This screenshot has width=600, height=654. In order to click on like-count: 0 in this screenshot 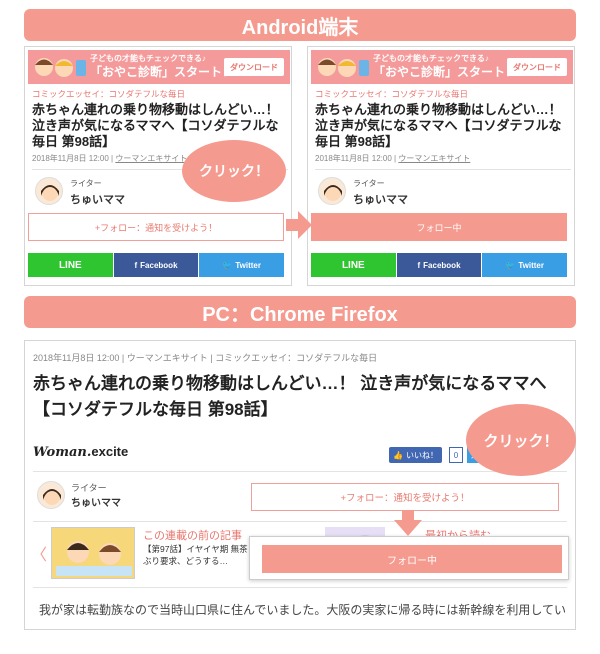, I will do `click(456, 455)`.